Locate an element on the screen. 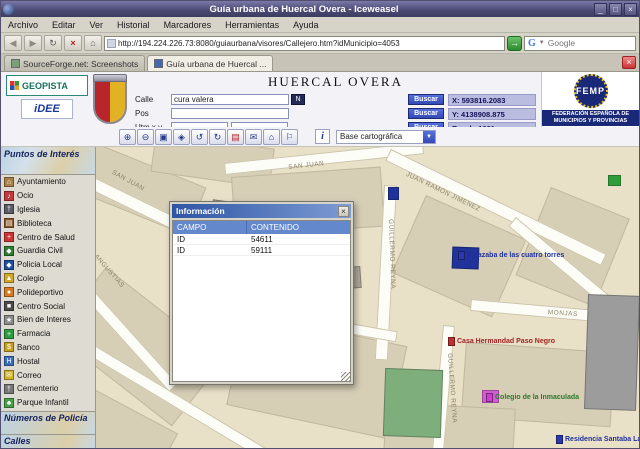  minimize-button: _ is located at coordinates (600, 9).